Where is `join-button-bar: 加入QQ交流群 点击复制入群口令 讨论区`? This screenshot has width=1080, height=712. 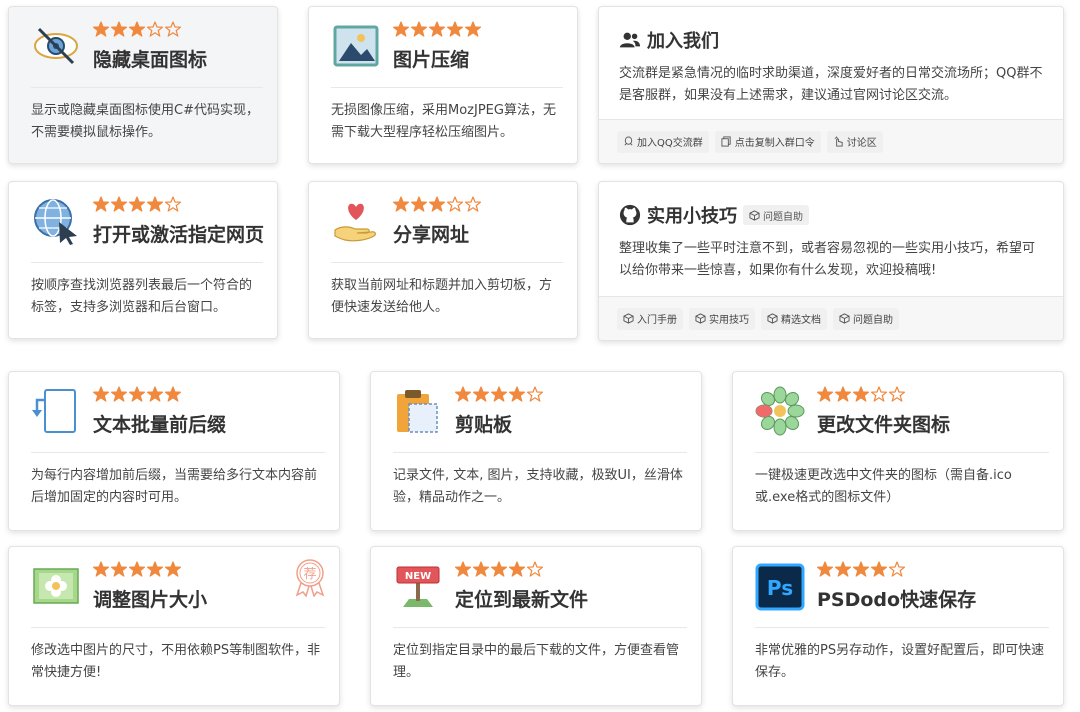 join-button-bar: 加入QQ交流群 点击复制入群口令 讨论区 is located at coordinates (831, 141).